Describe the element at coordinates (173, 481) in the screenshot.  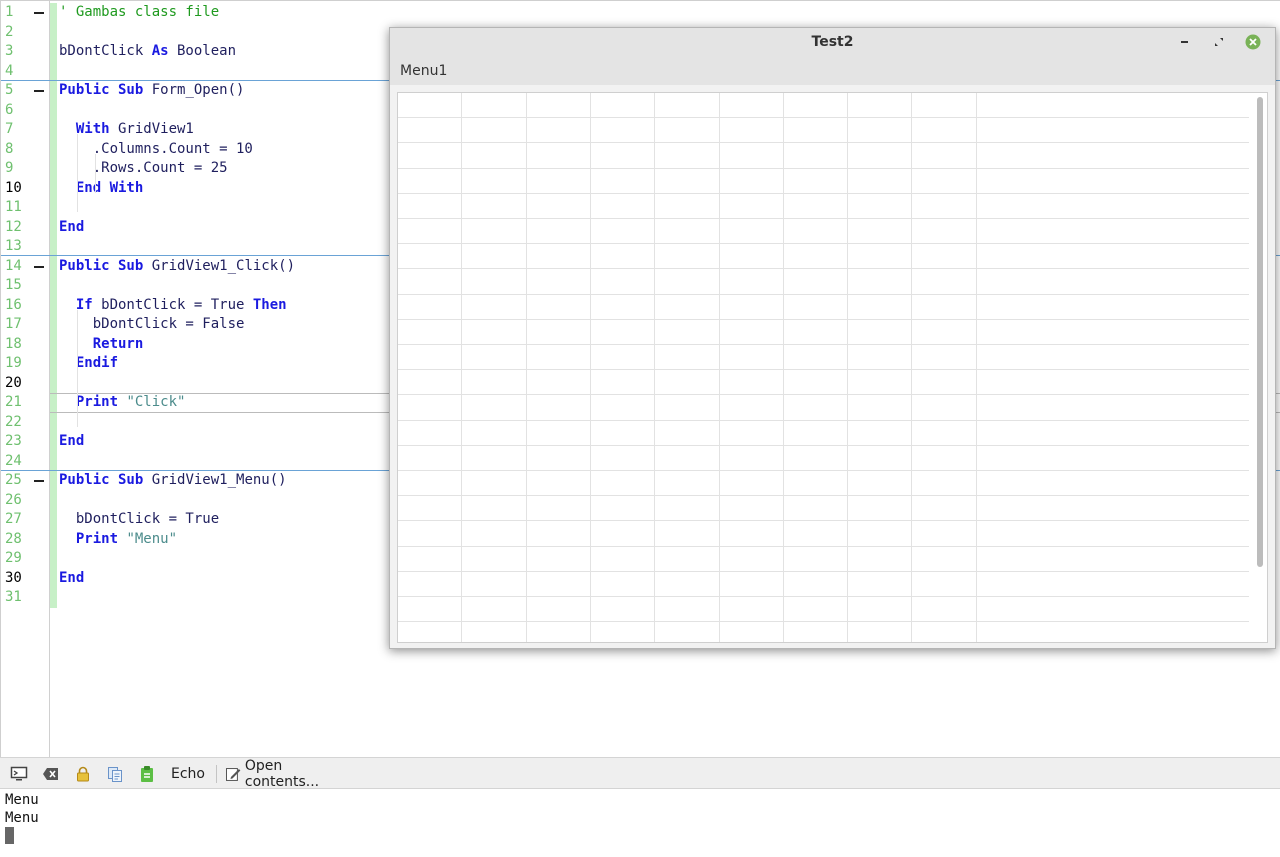
I see `code-text: Public Sub GridView1_Menu()` at that location.